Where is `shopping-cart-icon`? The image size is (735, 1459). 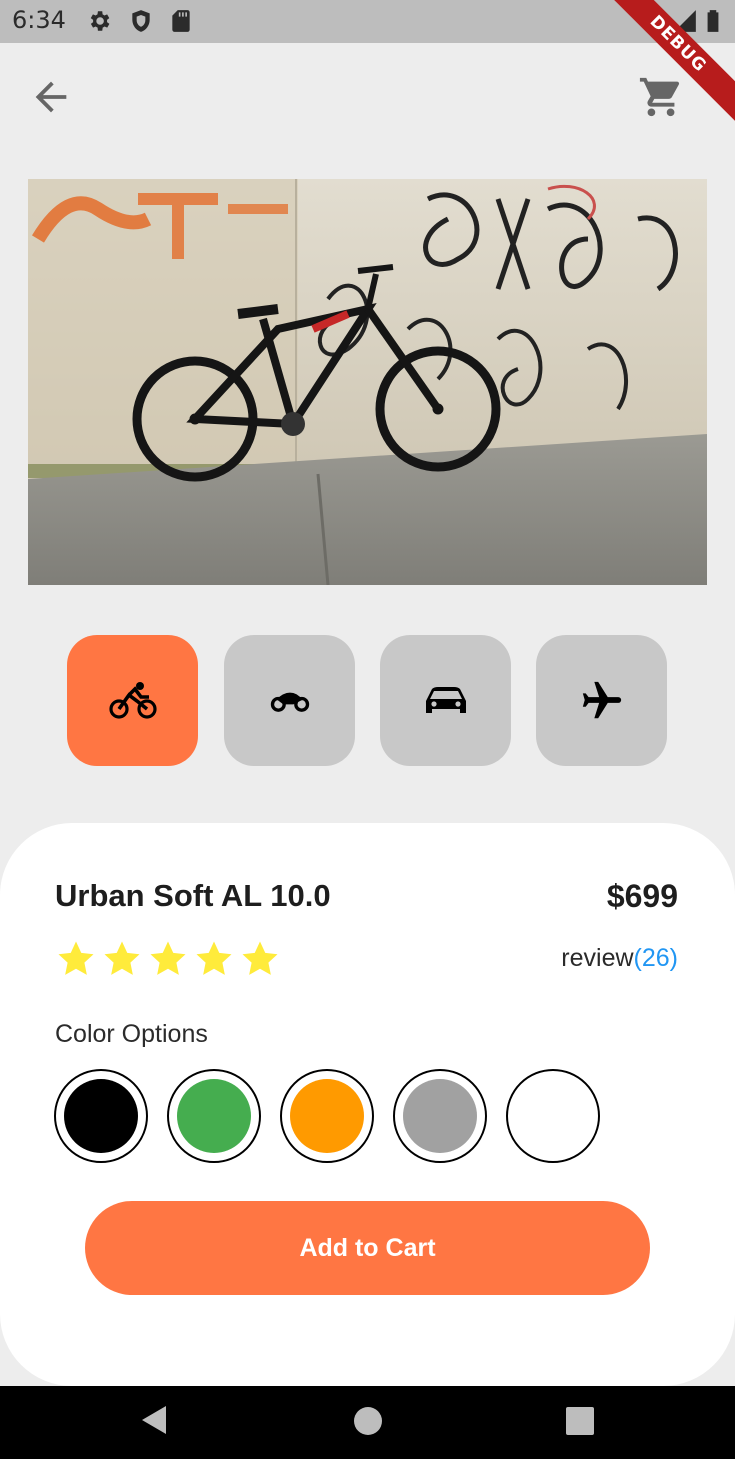
shopping-cart-icon is located at coordinates (661, 97).